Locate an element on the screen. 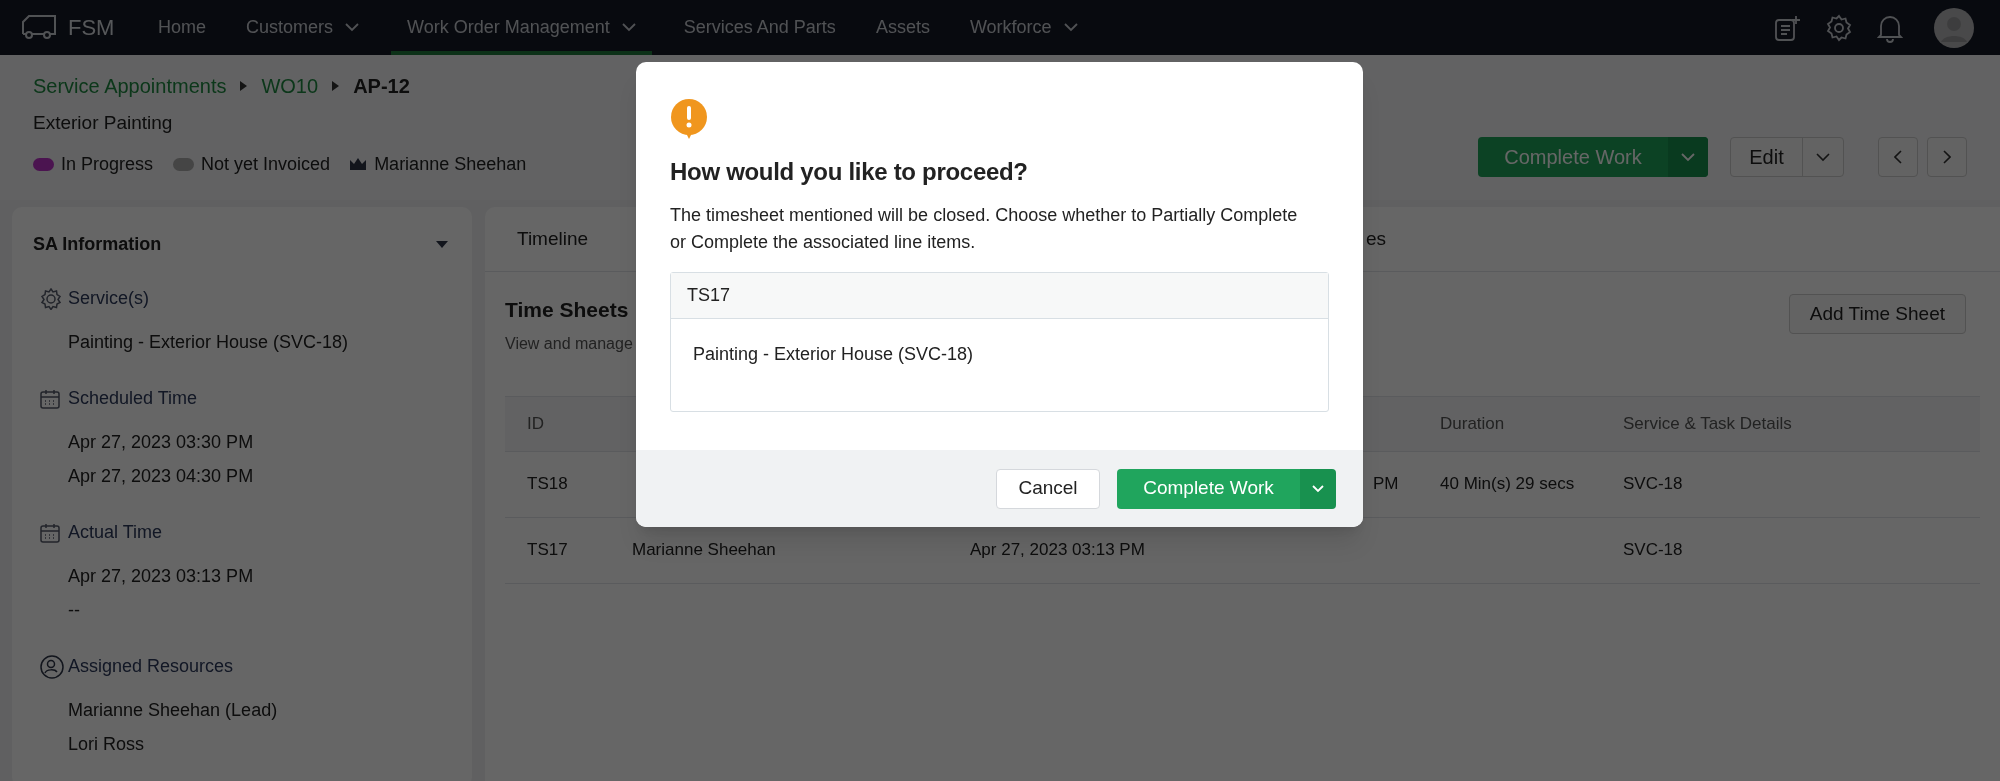 This screenshot has height=781, width=2000. breadcrumb-link: WO10 is located at coordinates (290, 86).